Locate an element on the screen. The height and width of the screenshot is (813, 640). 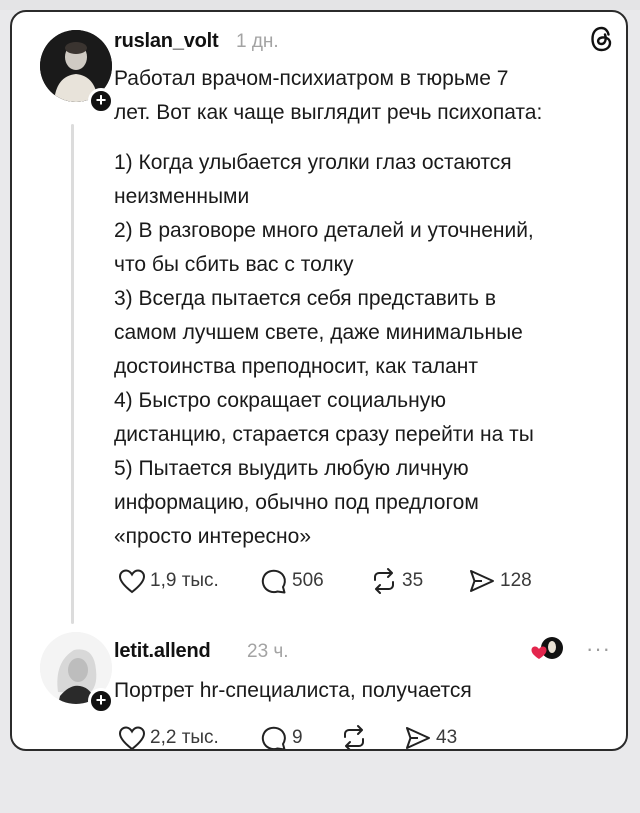
thread-line is located at coordinates (72, 374).